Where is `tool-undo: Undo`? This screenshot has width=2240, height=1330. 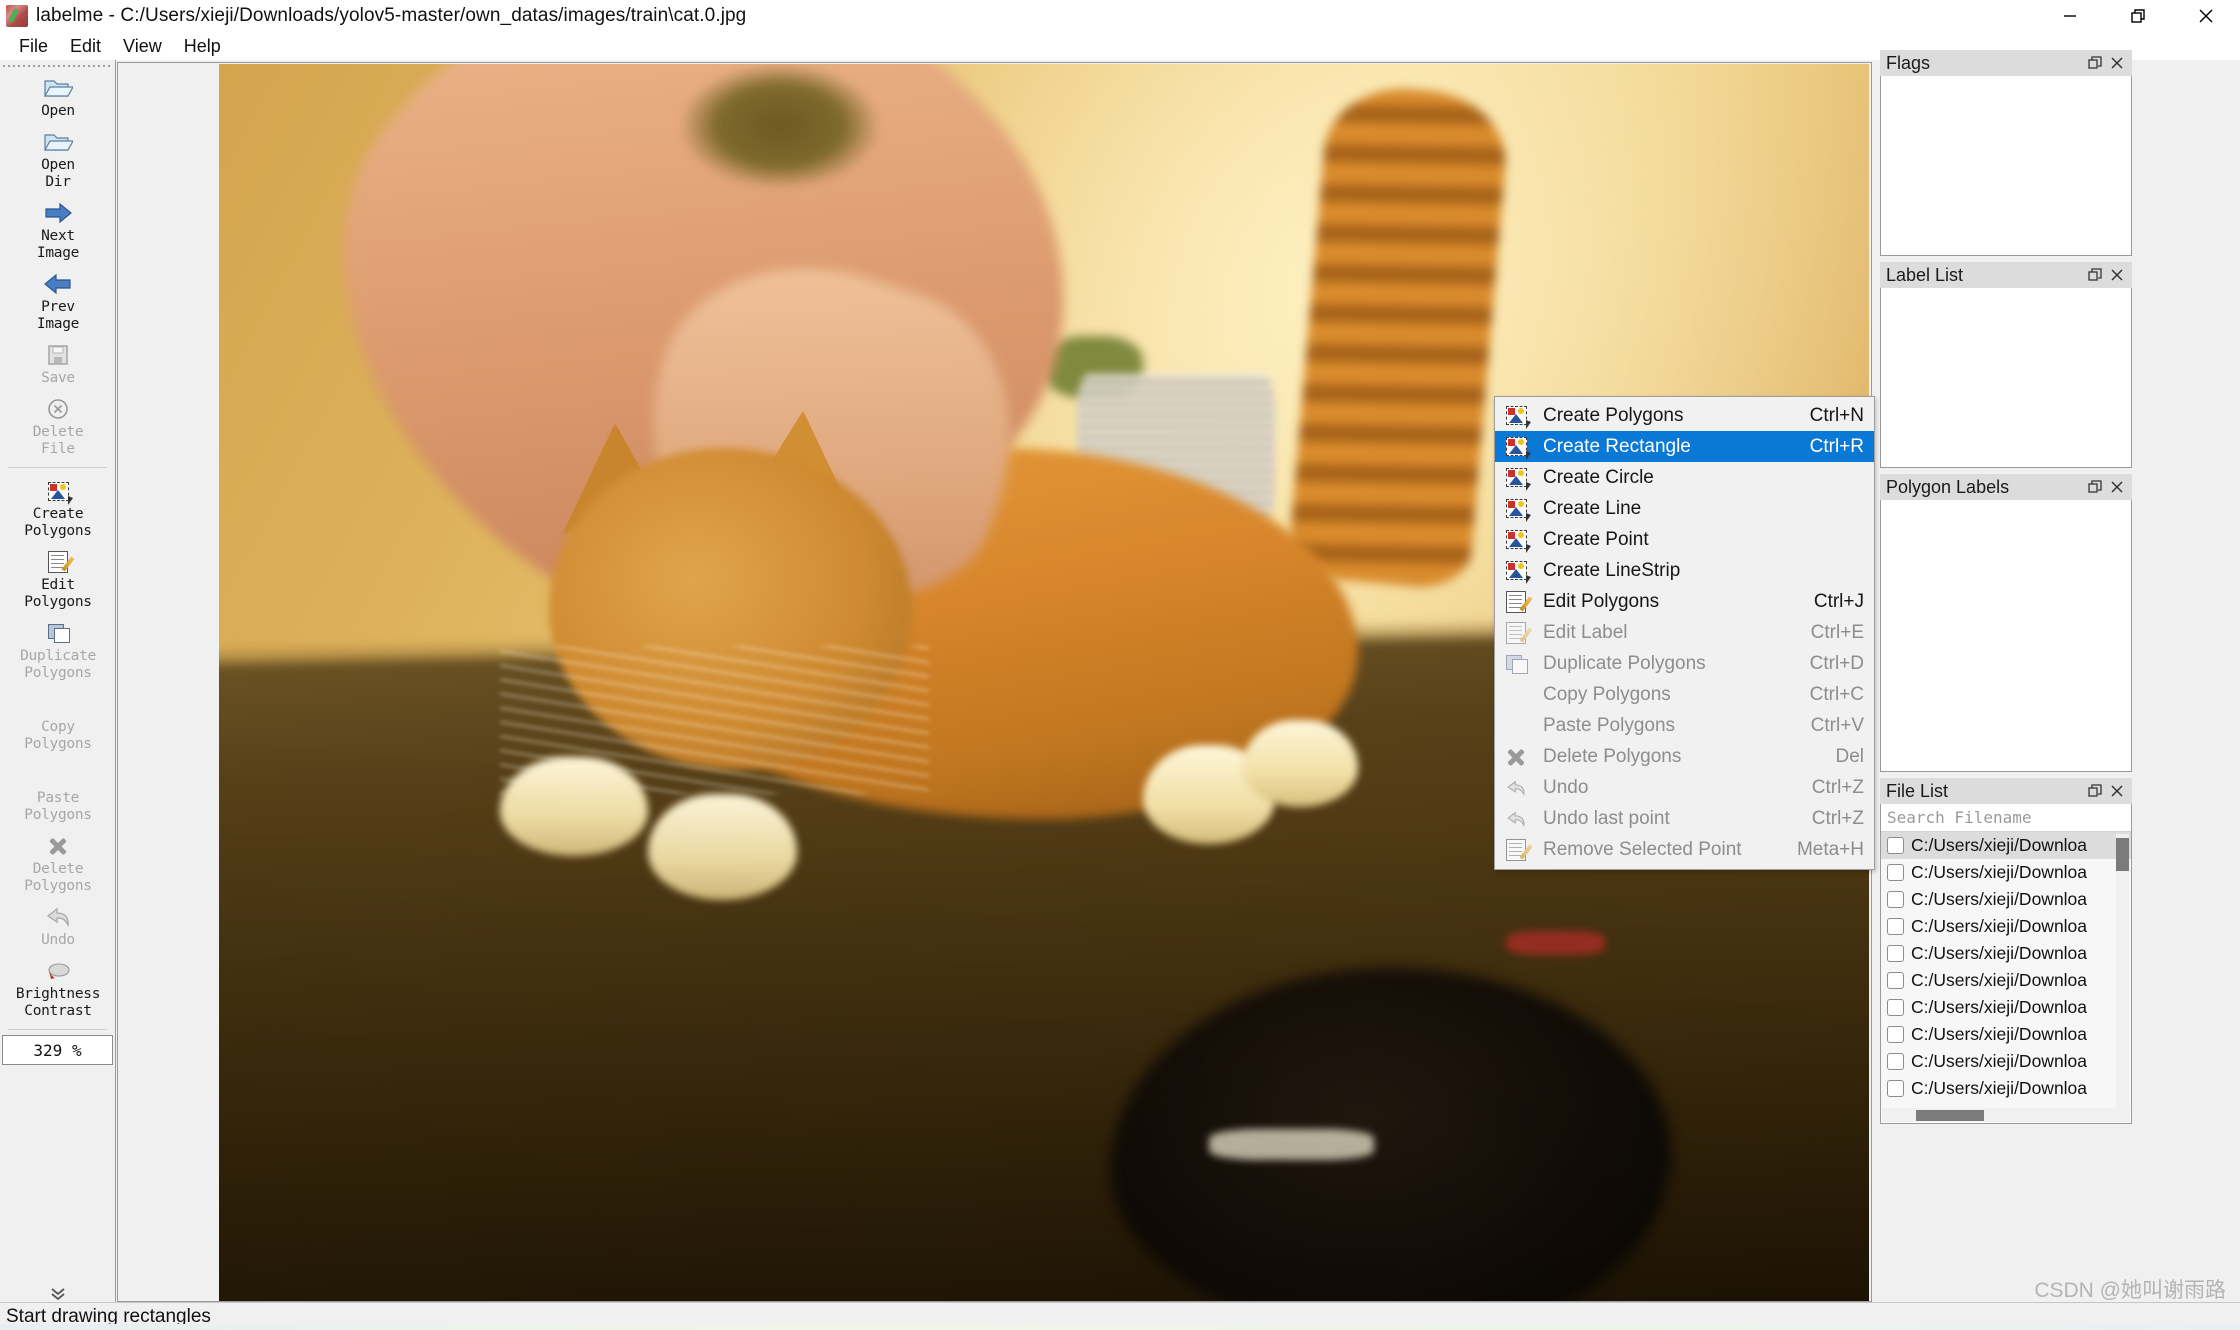
tool-undo: Undo is located at coordinates (58, 926).